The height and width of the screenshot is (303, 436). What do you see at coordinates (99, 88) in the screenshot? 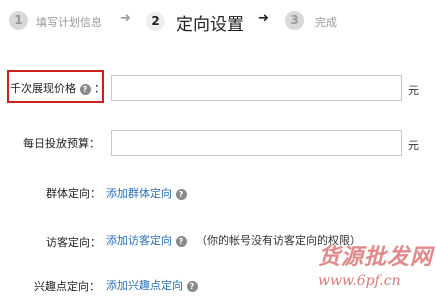
I see `colon: ：` at bounding box center [99, 88].